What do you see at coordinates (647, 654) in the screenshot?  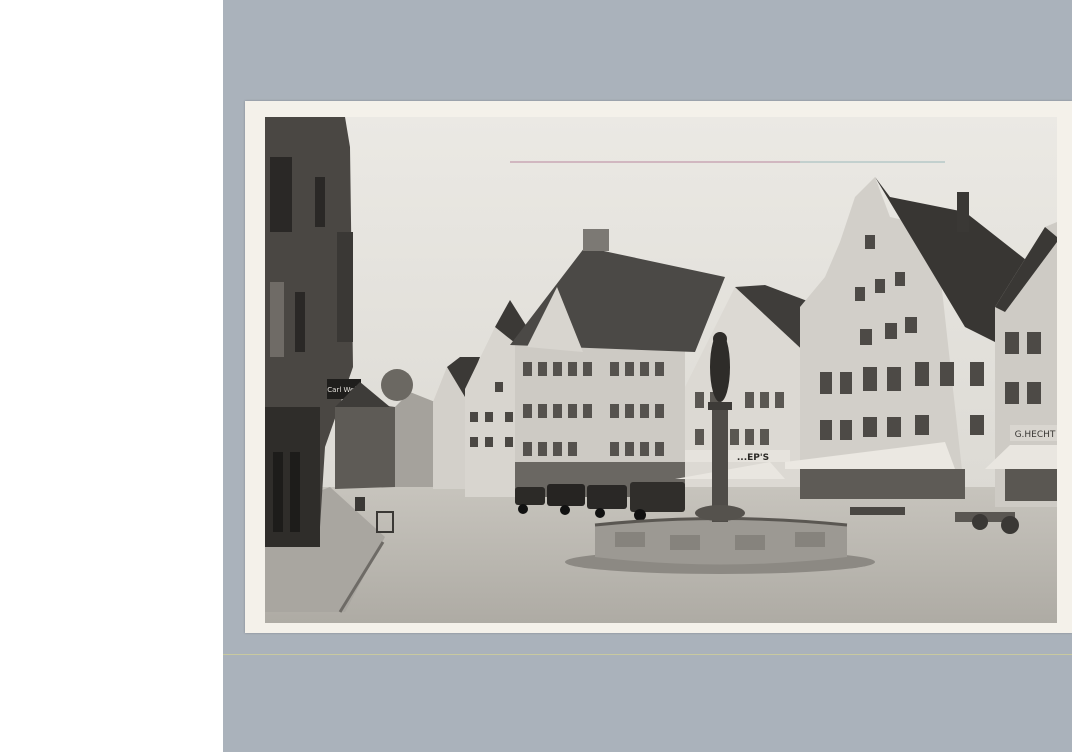 I see `scanner-line` at bounding box center [647, 654].